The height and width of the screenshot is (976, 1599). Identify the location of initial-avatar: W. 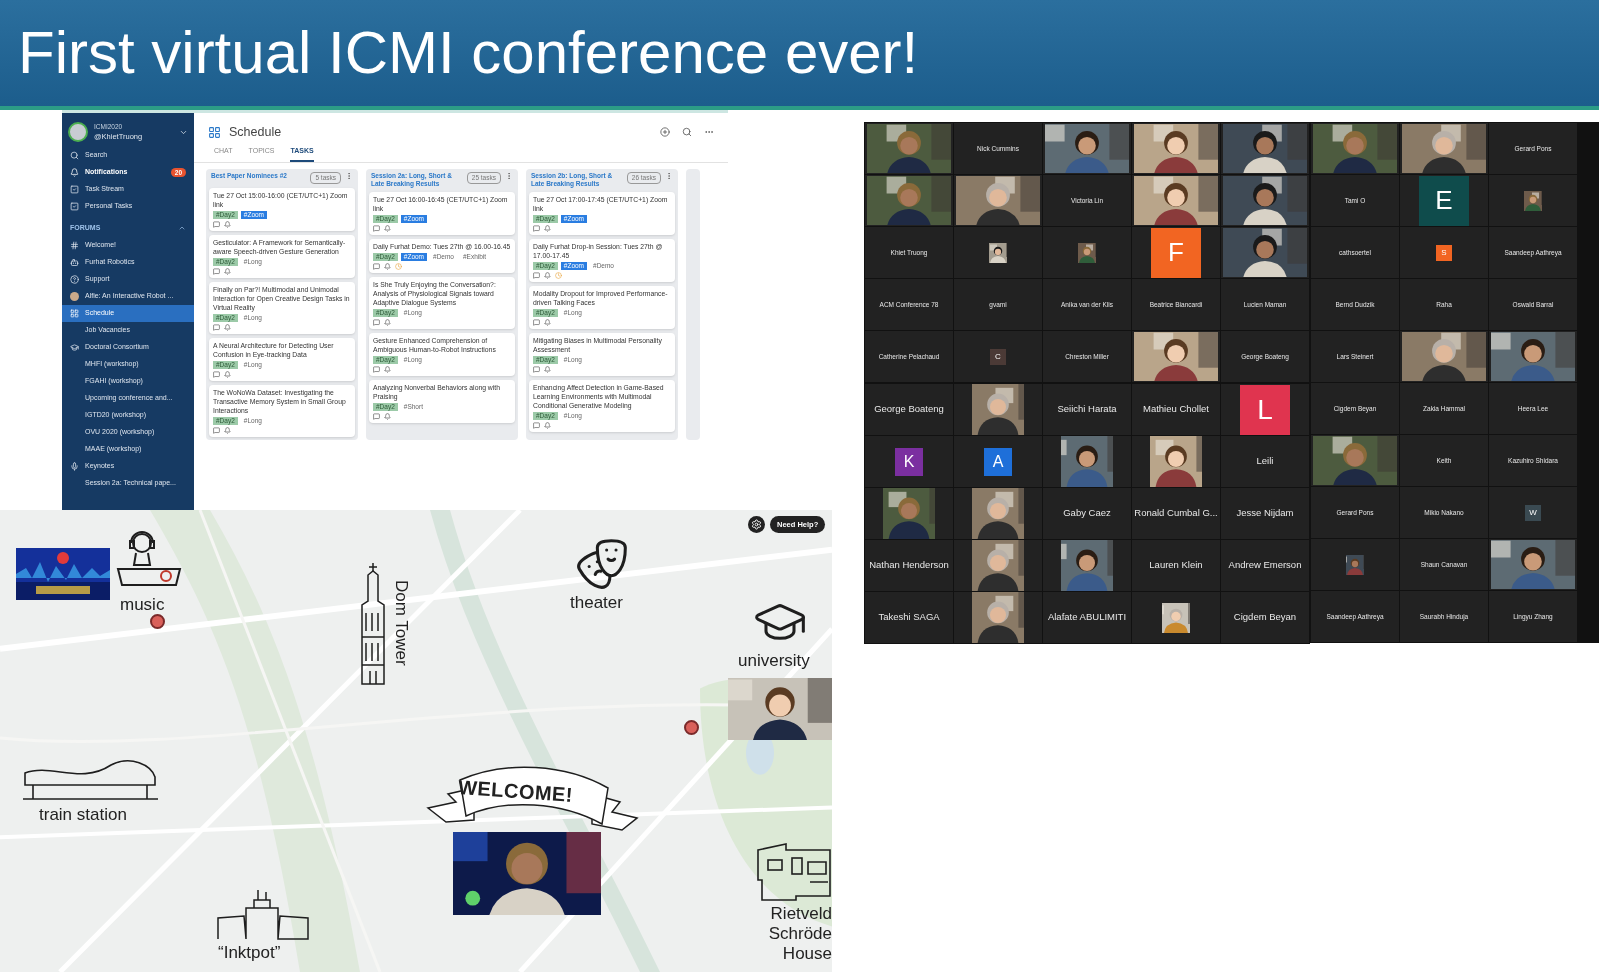
(1533, 512).